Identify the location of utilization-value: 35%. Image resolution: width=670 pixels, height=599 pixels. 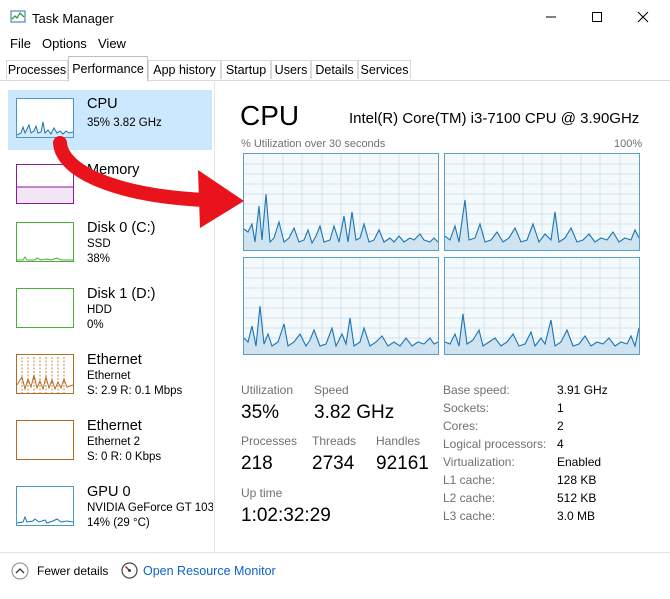
(260, 412).